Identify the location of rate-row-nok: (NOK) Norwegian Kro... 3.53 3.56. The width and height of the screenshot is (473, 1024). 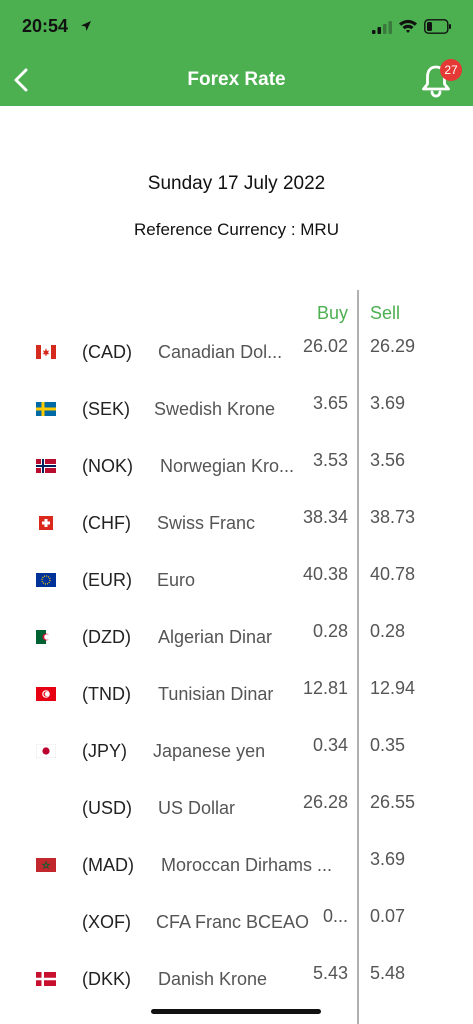
(236, 467).